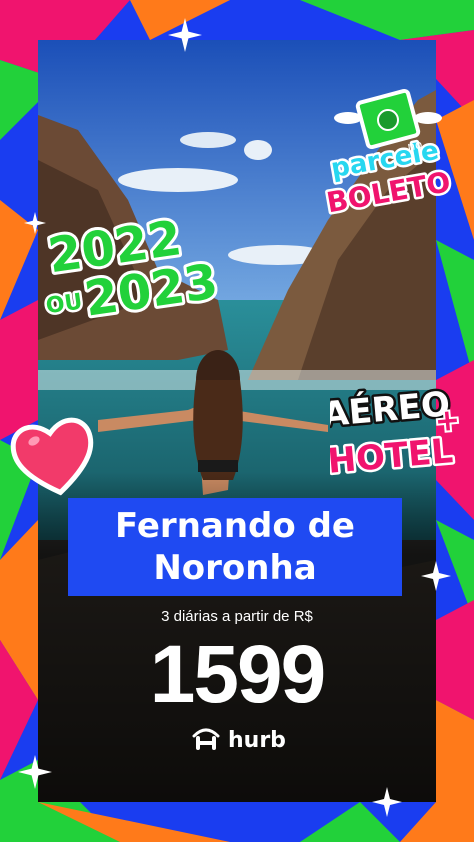 The image size is (474, 842). Describe the element at coordinates (52, 456) in the screenshot. I see `heart-icon` at that location.